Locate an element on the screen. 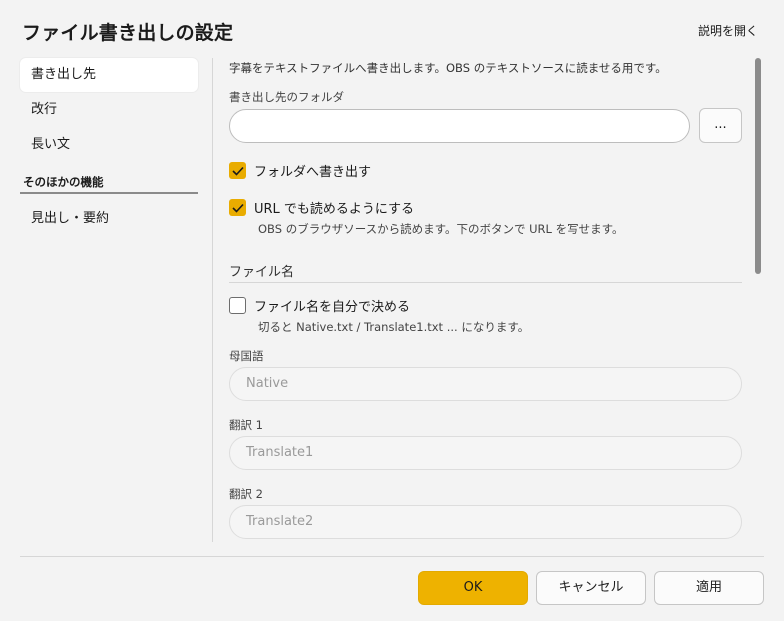 Image resolution: width=784 pixels, height=621 pixels. url-readable-option: URL でも読めるようにする is located at coordinates (321, 207).